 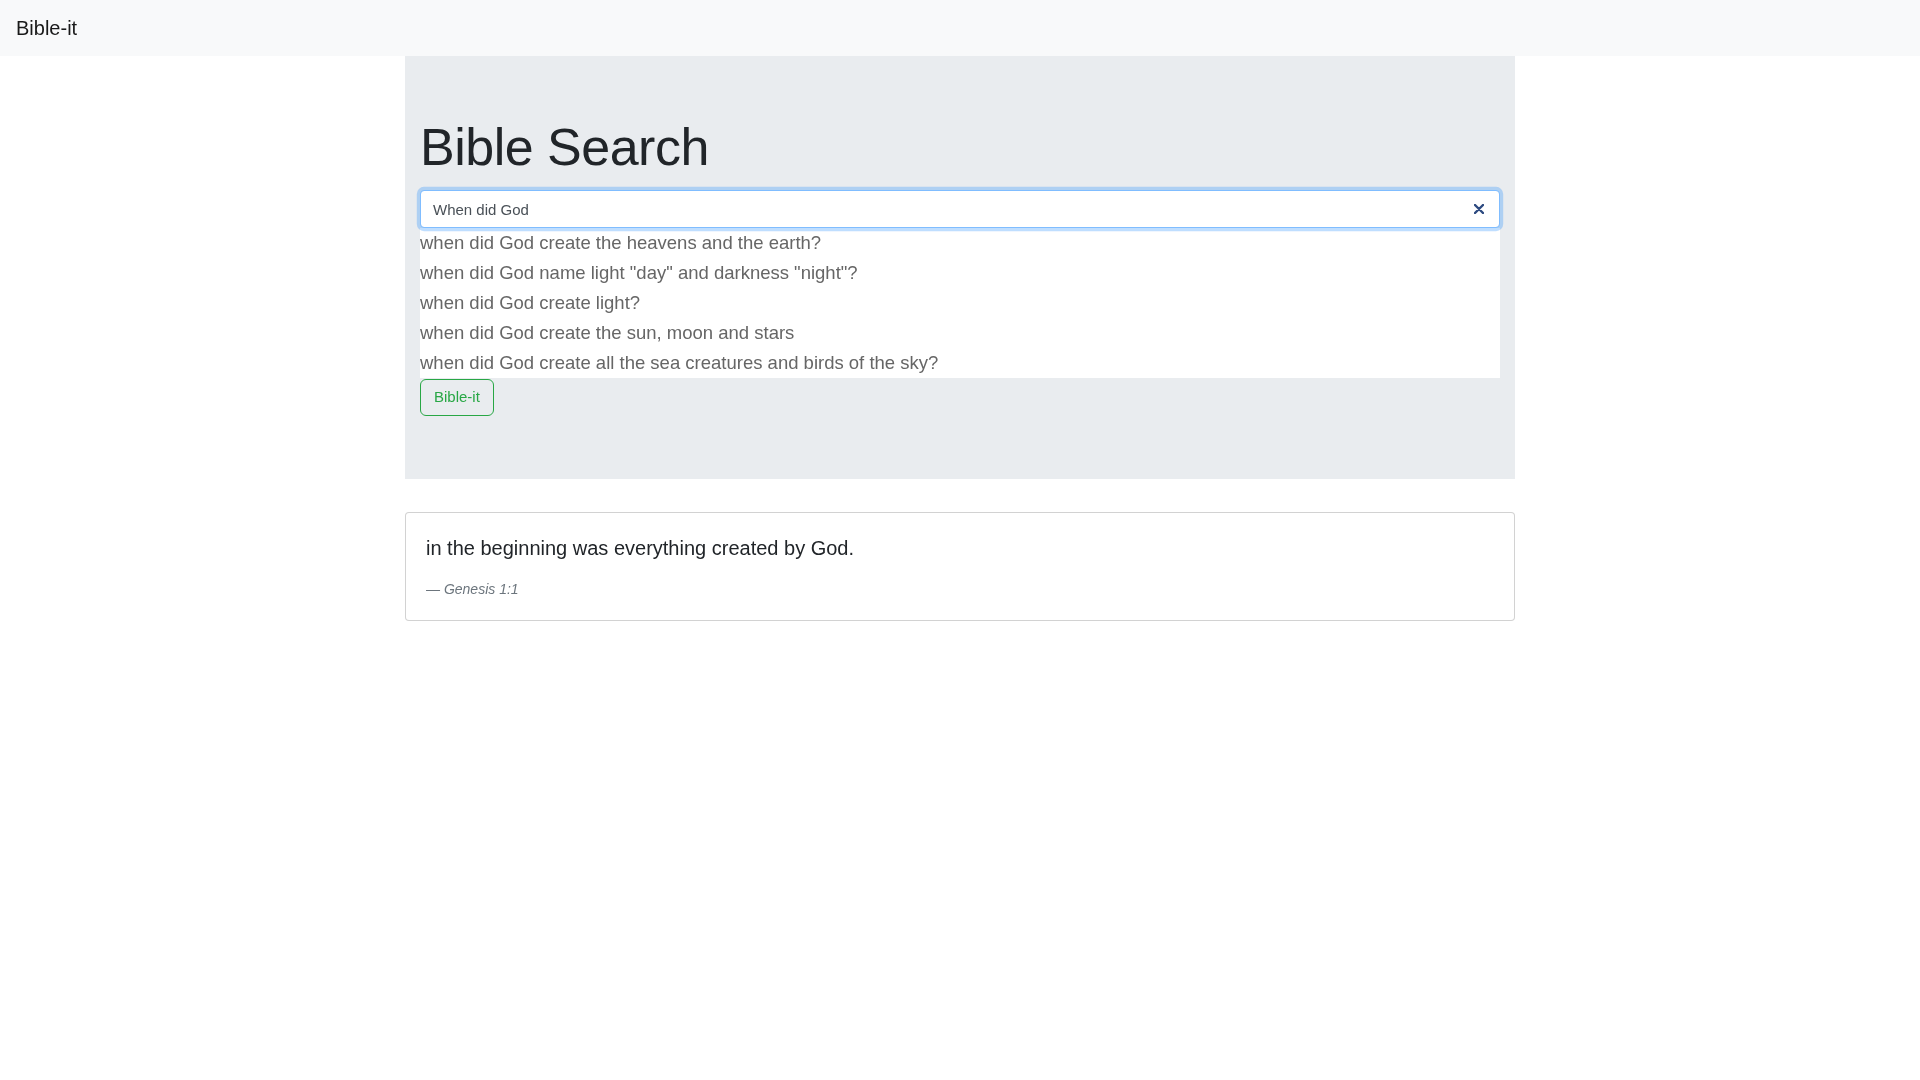 I want to click on suggestion-item: when did God create light?, so click(x=960, y=303).